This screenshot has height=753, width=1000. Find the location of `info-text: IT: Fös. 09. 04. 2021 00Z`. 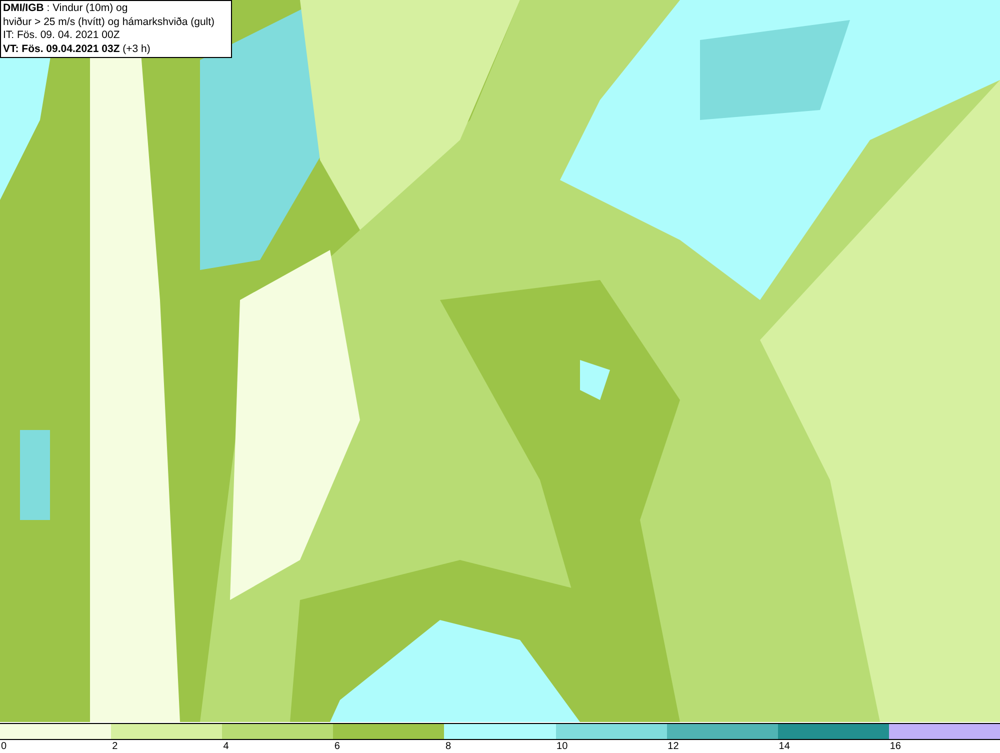

info-text: IT: Fös. 09. 04. 2021 00Z is located at coordinates (62, 35).